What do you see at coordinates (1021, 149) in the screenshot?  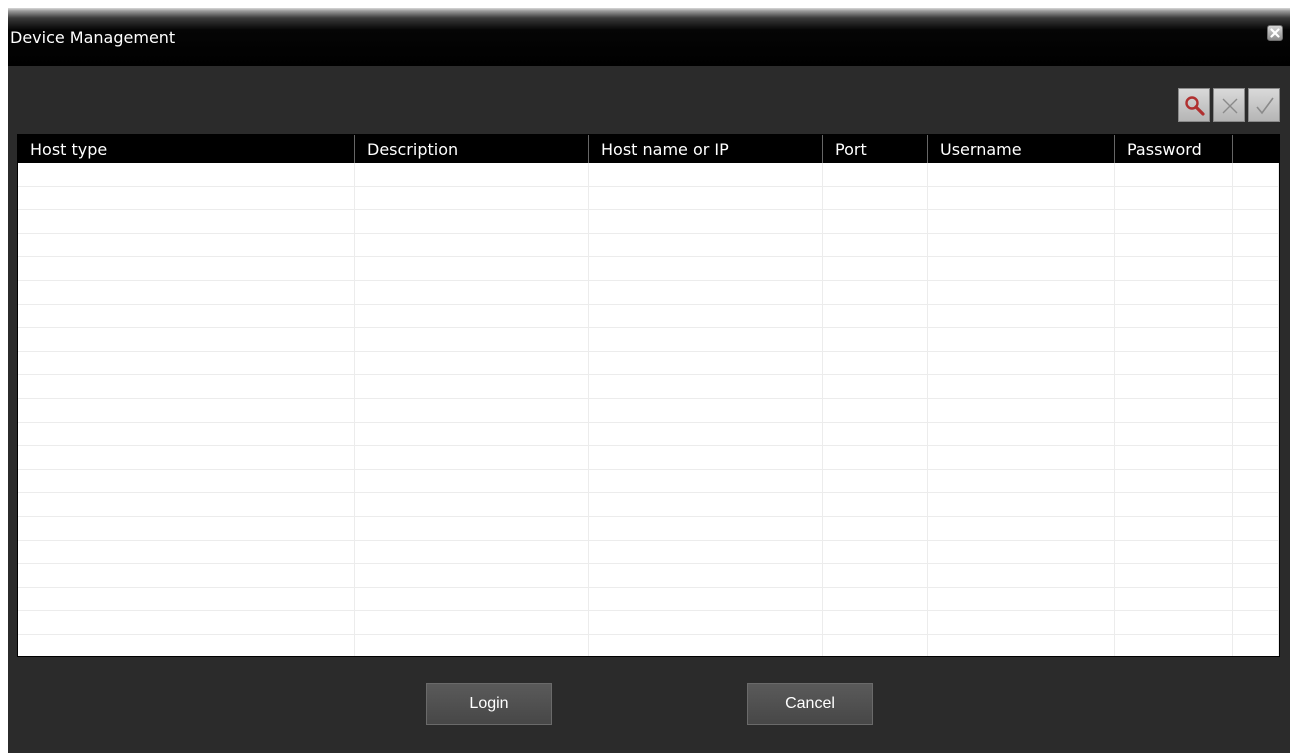 I see `column-header-username: Username` at bounding box center [1021, 149].